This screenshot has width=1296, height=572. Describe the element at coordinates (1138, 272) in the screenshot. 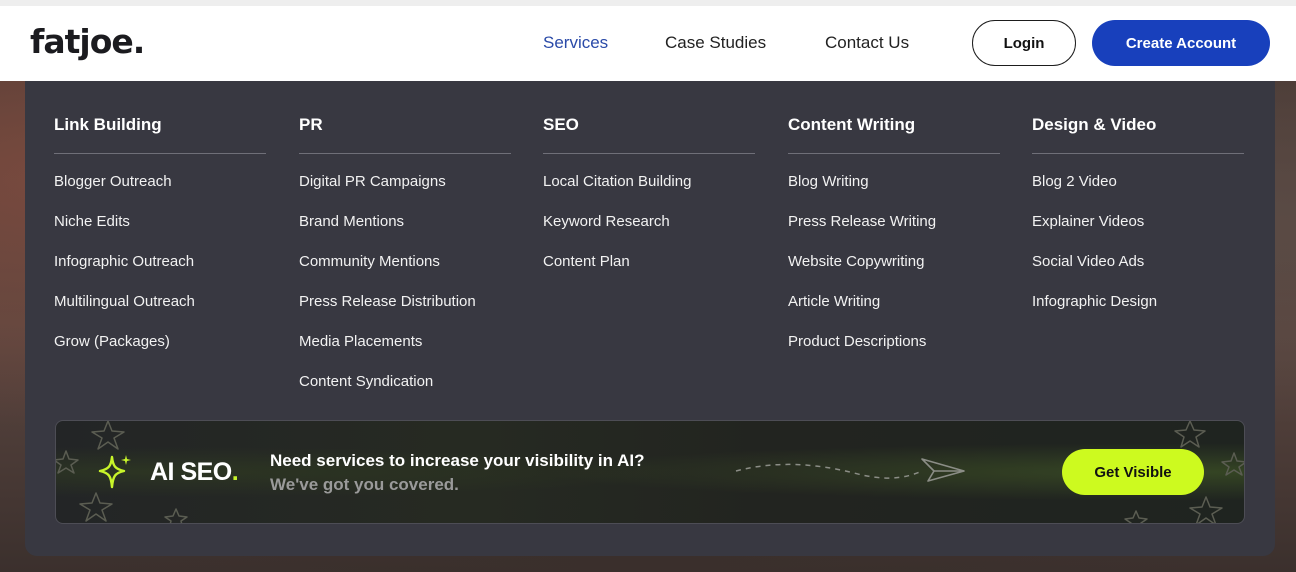

I see `menu-item: Social Video Ads` at that location.